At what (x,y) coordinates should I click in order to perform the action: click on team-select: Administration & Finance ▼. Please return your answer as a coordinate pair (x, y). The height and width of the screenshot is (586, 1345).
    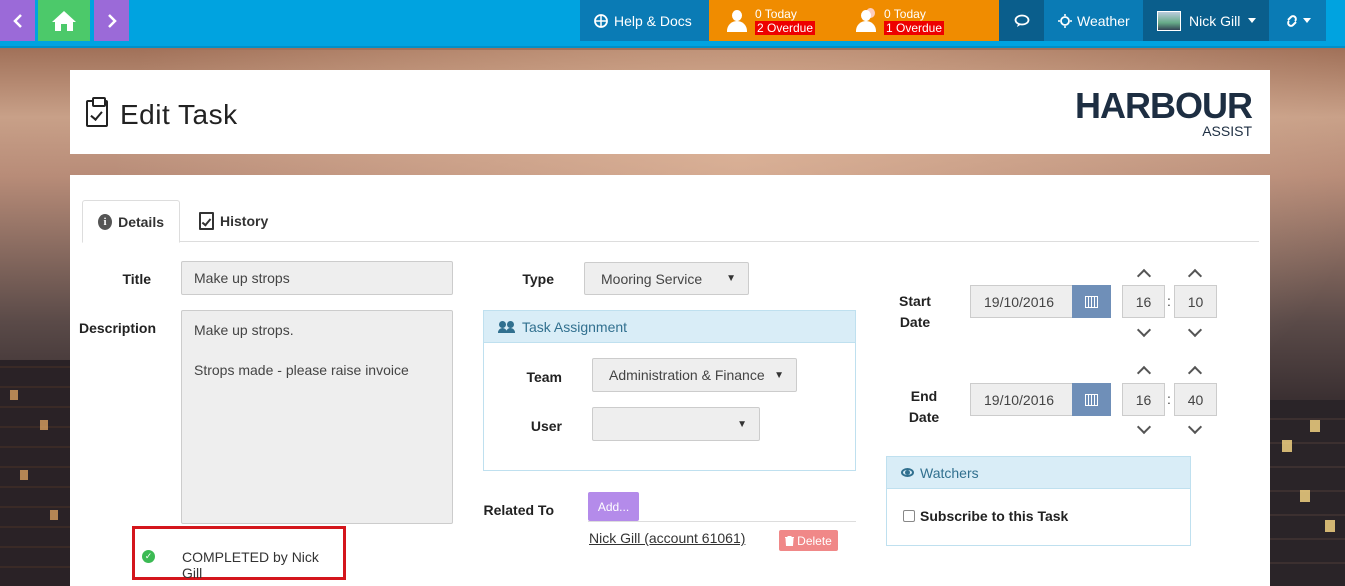
    Looking at the image, I should click on (694, 375).